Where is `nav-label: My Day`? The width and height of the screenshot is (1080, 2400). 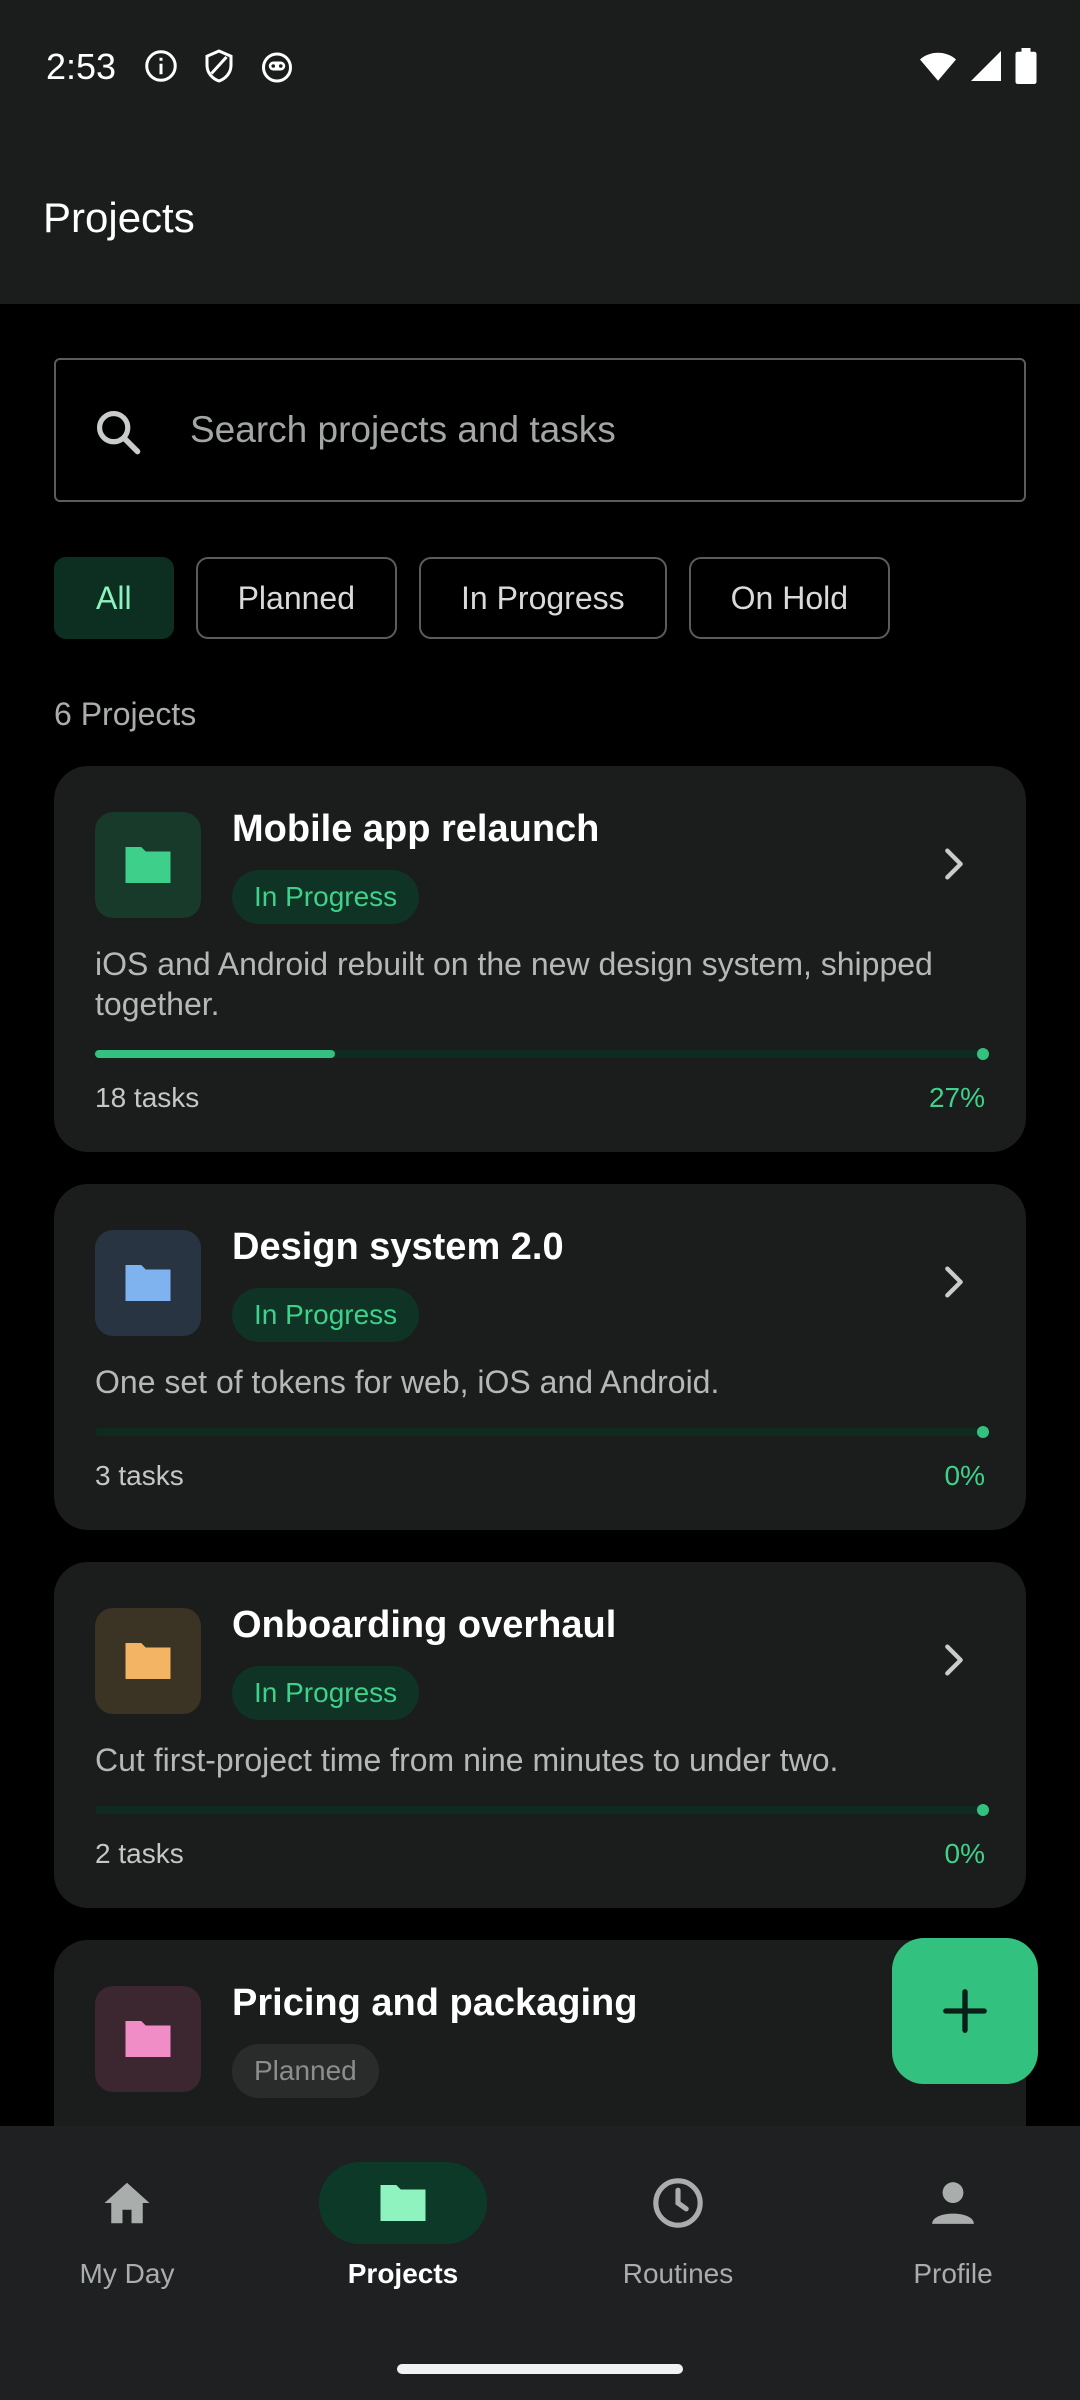 nav-label: My Day is located at coordinates (127, 2273).